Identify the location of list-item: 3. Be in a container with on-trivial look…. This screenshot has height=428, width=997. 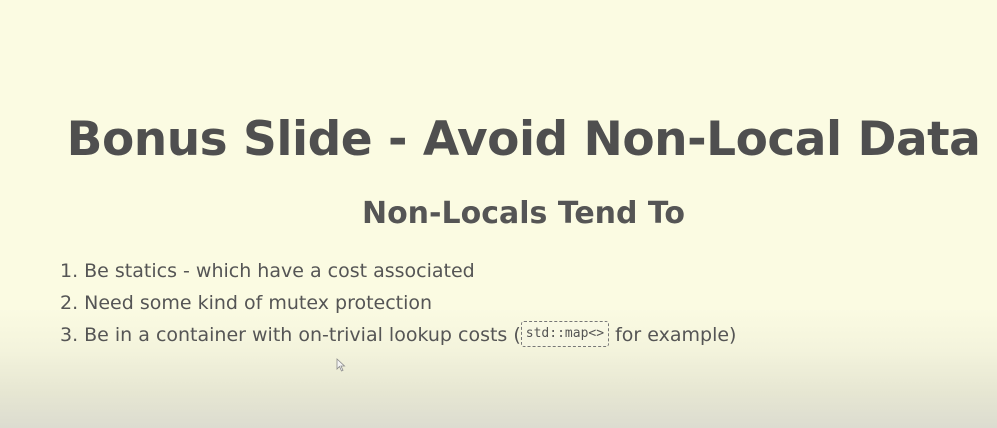
(398, 336).